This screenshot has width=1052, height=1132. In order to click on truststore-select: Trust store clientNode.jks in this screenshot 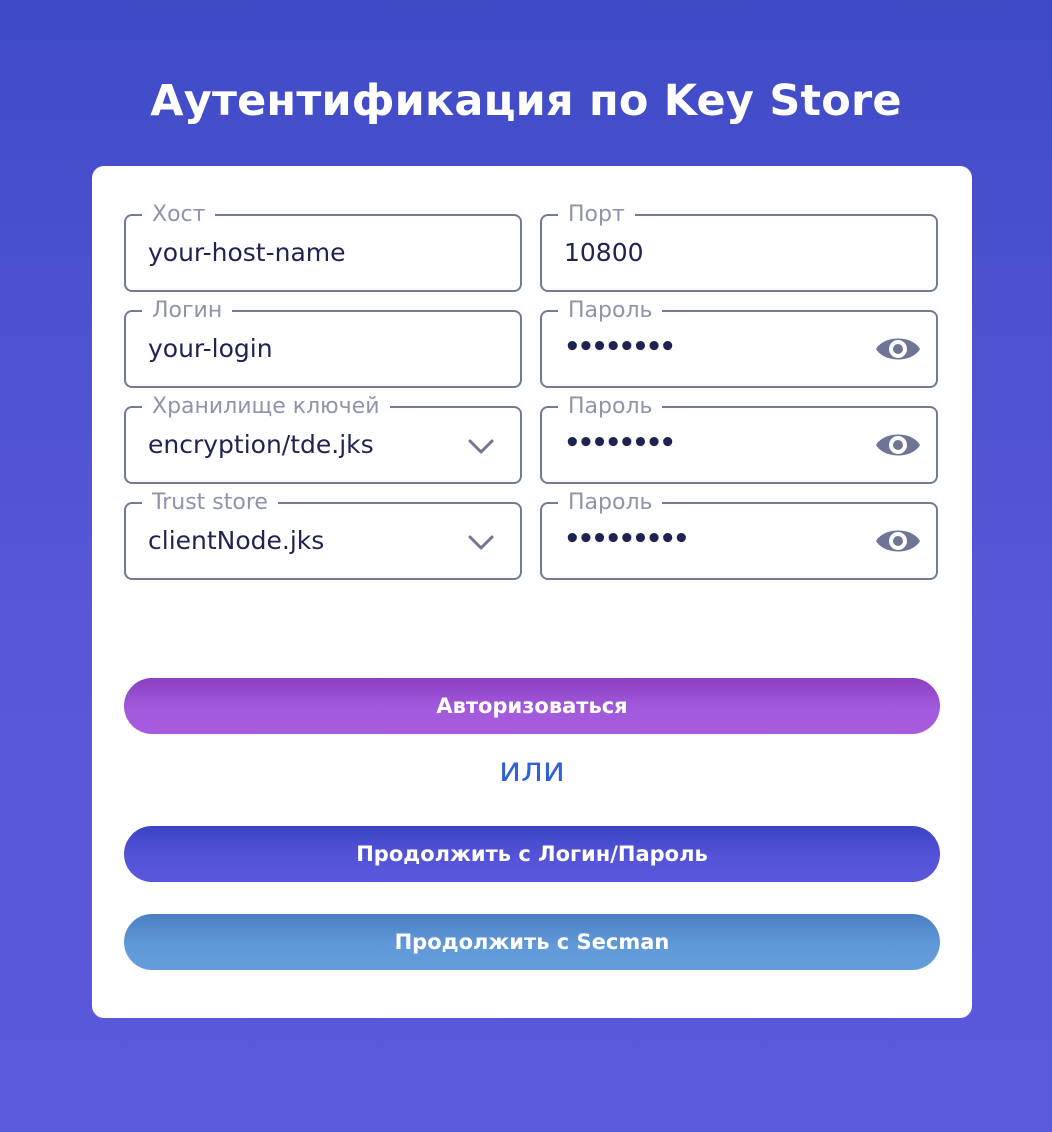, I will do `click(323, 535)`.